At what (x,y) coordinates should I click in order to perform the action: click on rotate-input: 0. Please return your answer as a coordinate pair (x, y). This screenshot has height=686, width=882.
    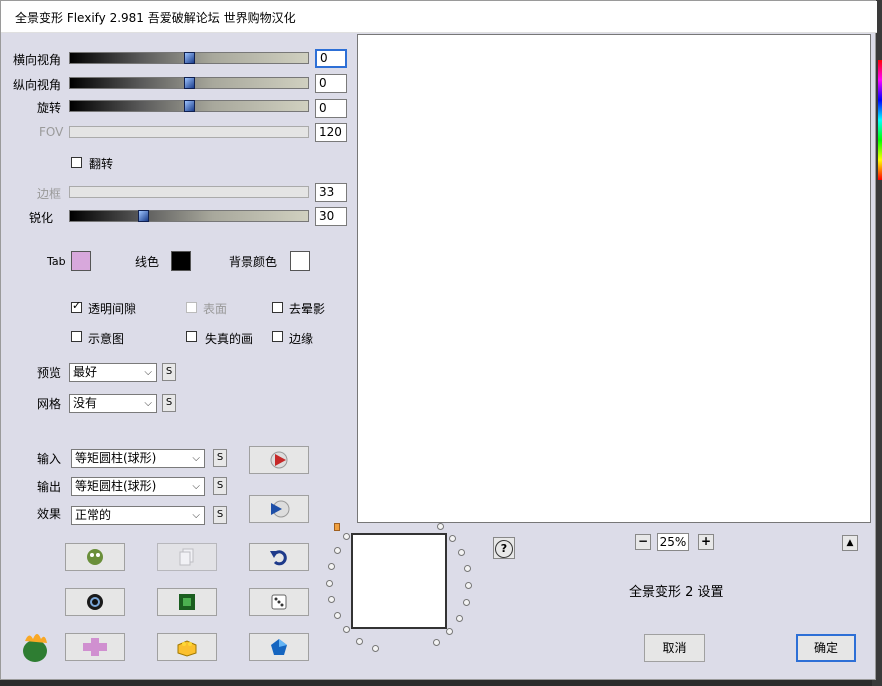
    Looking at the image, I should click on (331, 108).